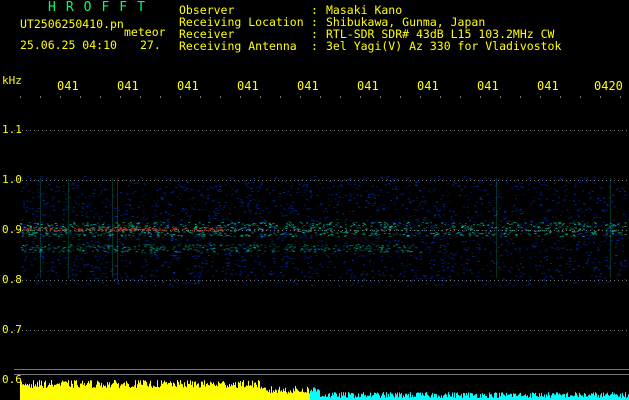 The height and width of the screenshot is (400, 629). Describe the element at coordinates (324, 390) in the screenshot. I see `signal-level-bar` at that location.